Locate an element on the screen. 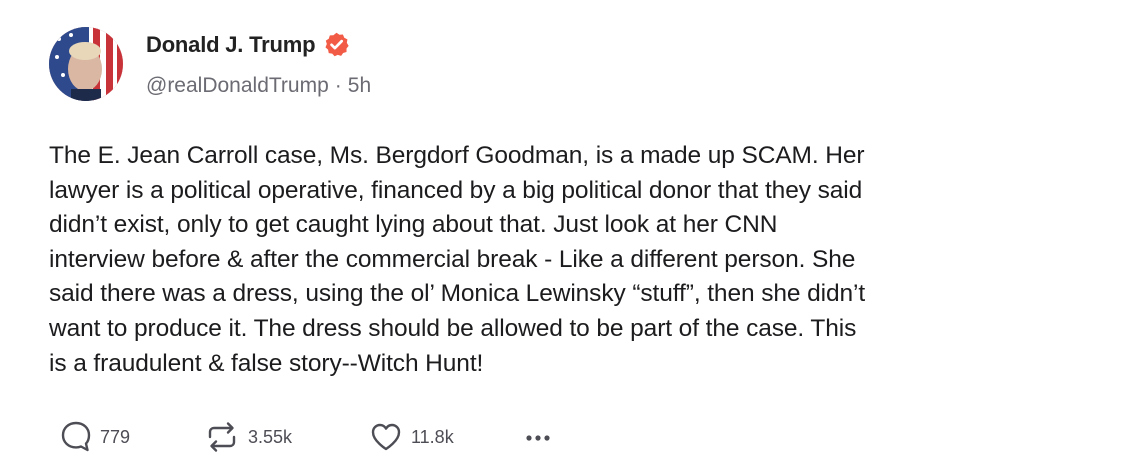 The width and height of the screenshot is (1145, 475). more-options-button is located at coordinates (538, 438).